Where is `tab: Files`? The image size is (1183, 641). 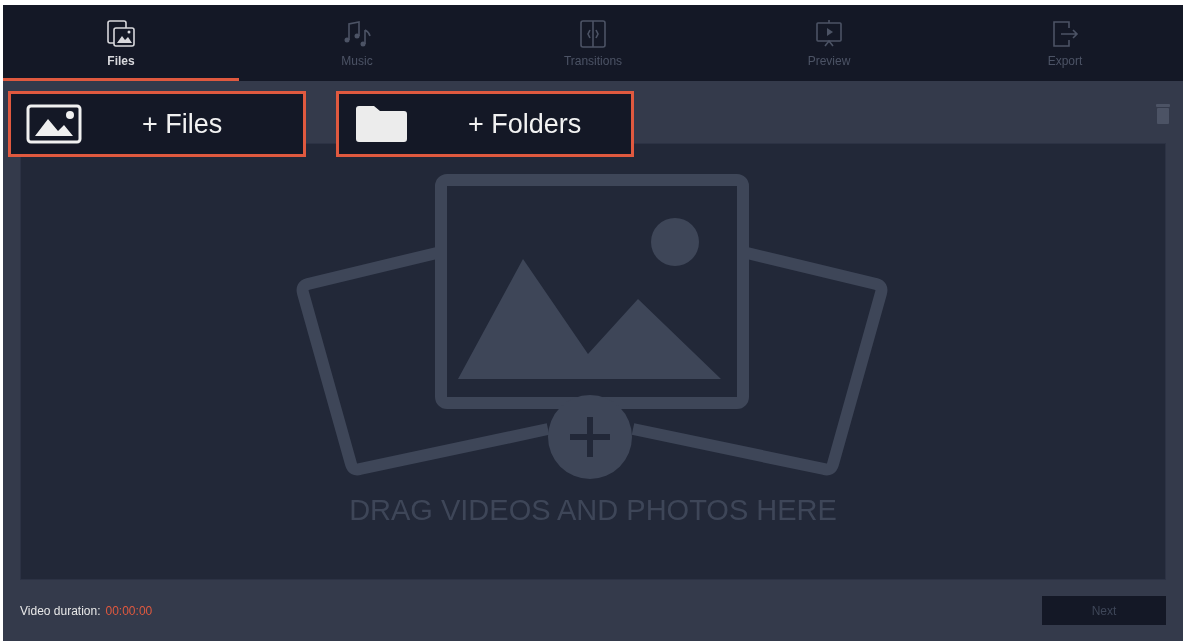 tab: Files is located at coordinates (121, 43).